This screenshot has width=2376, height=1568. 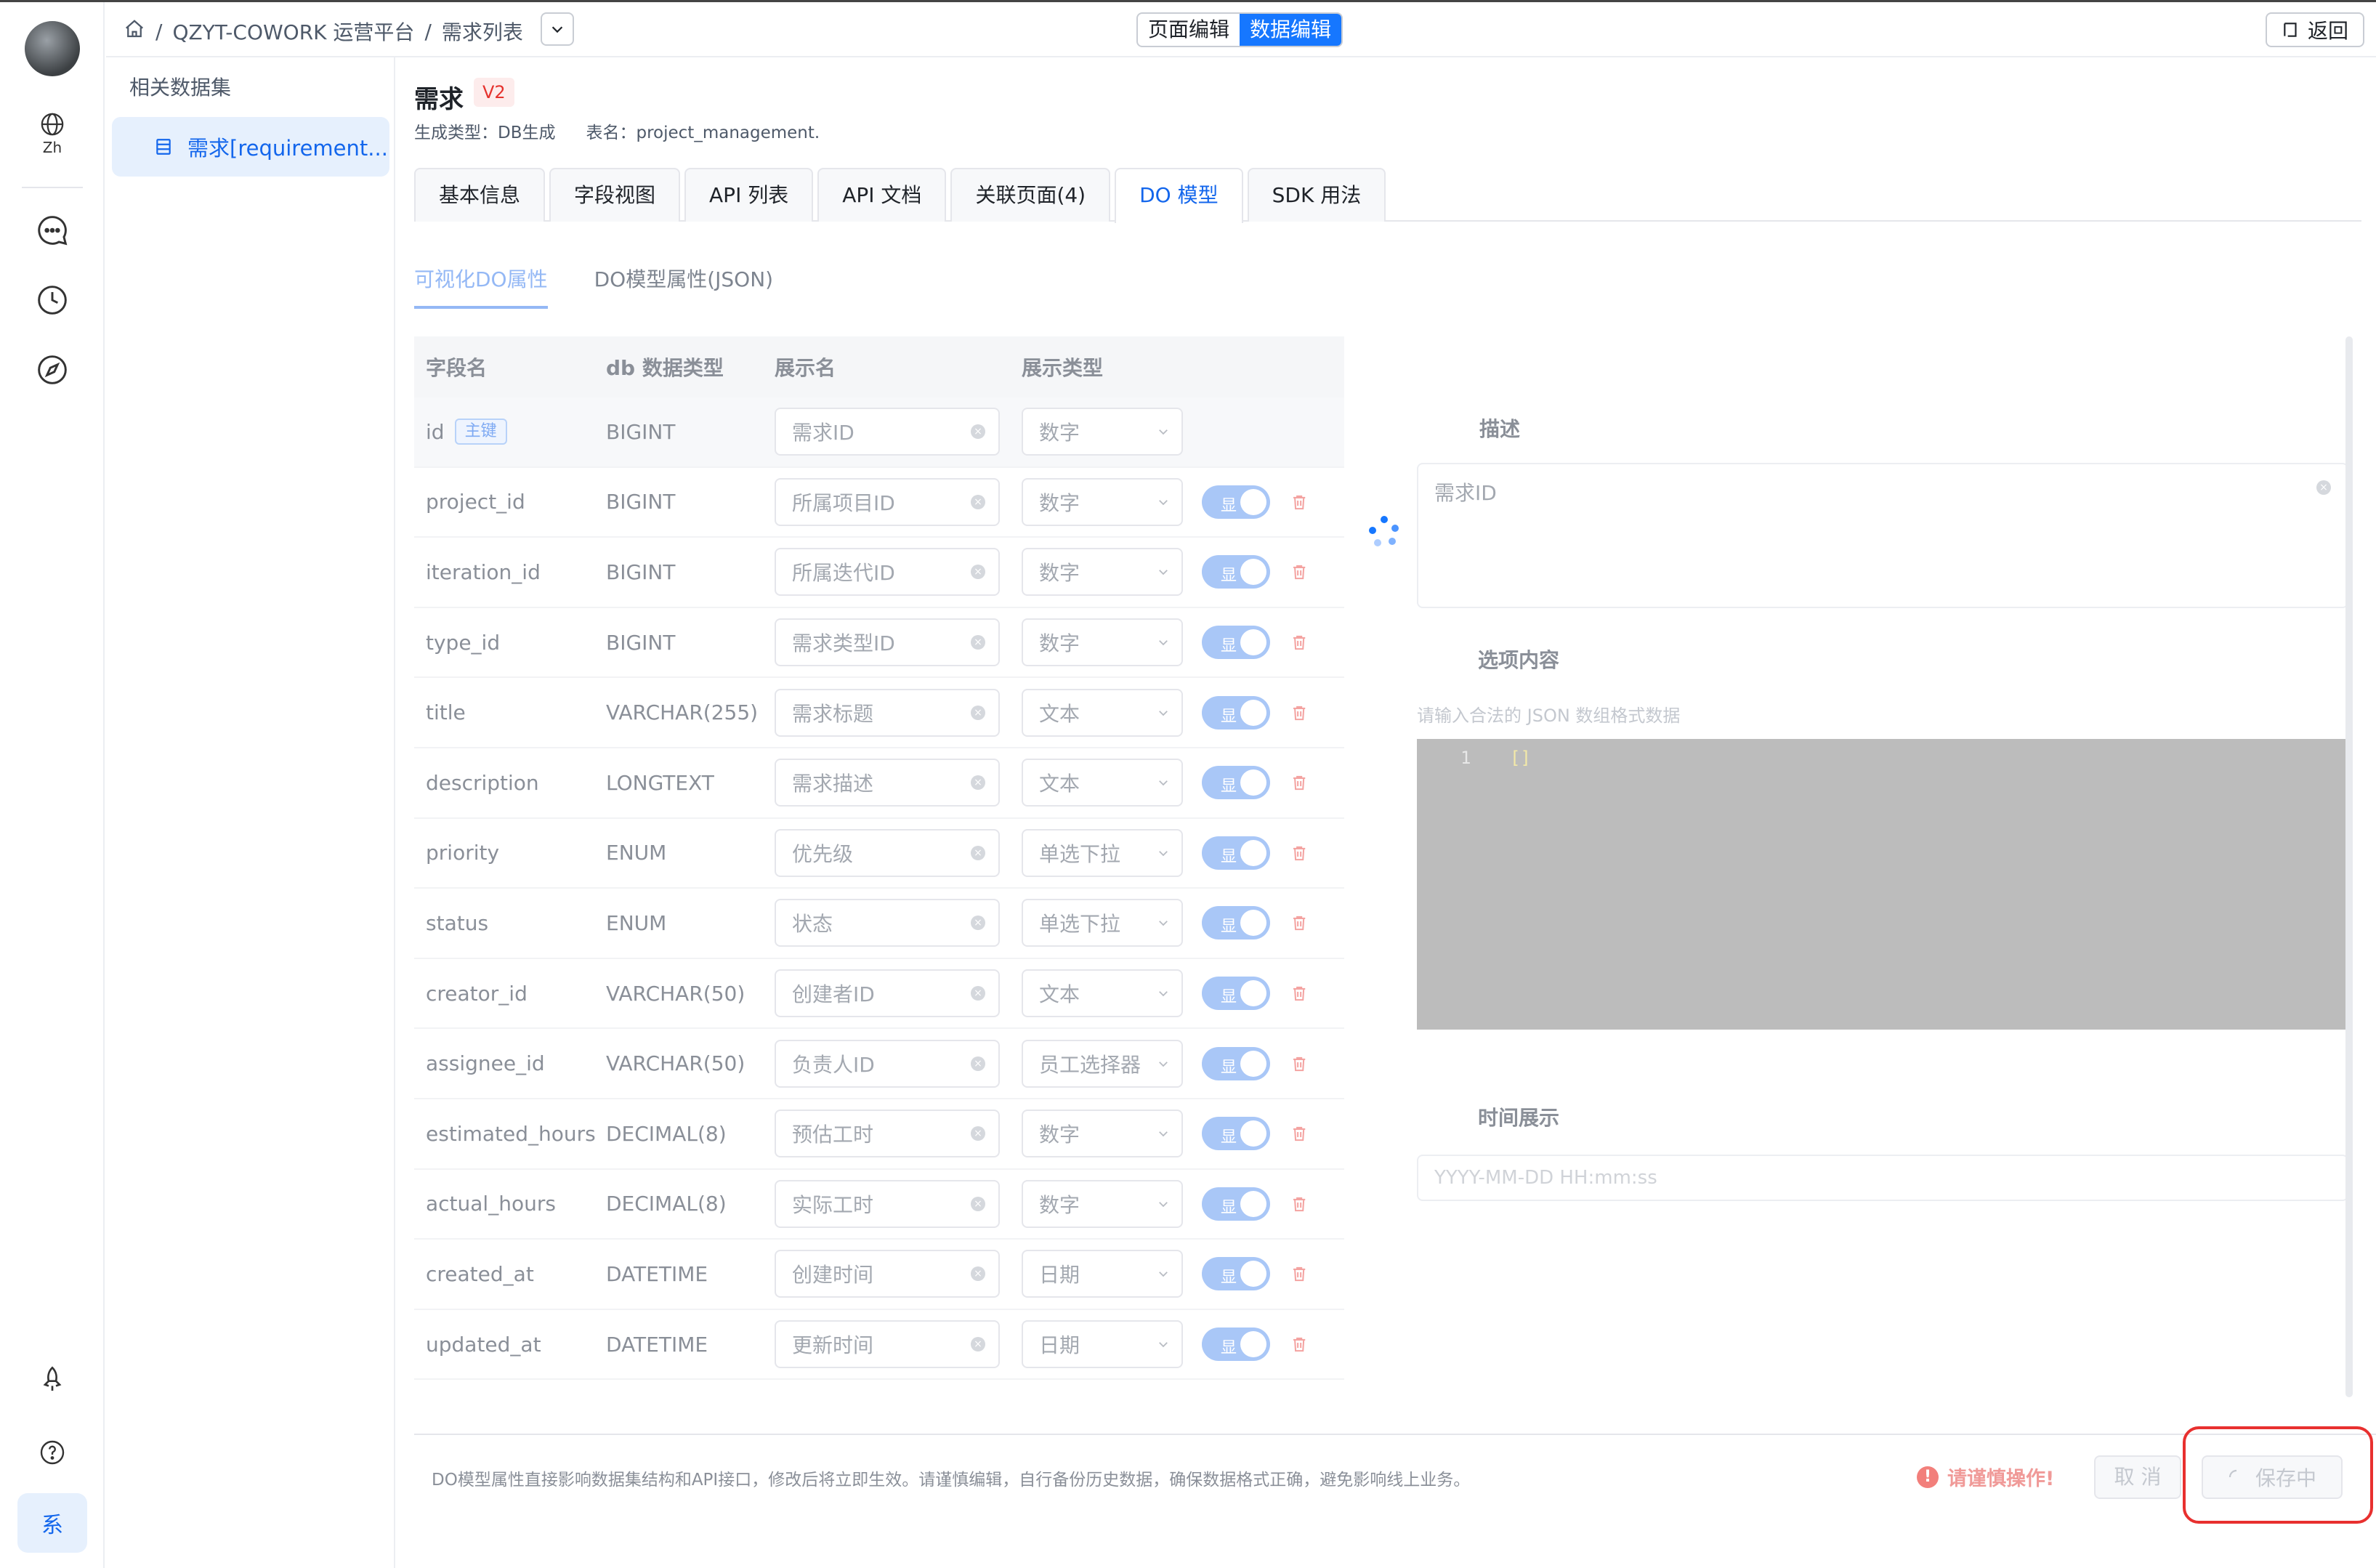 What do you see at coordinates (483, 31) in the screenshot?
I see `breadcrumb-page: 需求列表` at bounding box center [483, 31].